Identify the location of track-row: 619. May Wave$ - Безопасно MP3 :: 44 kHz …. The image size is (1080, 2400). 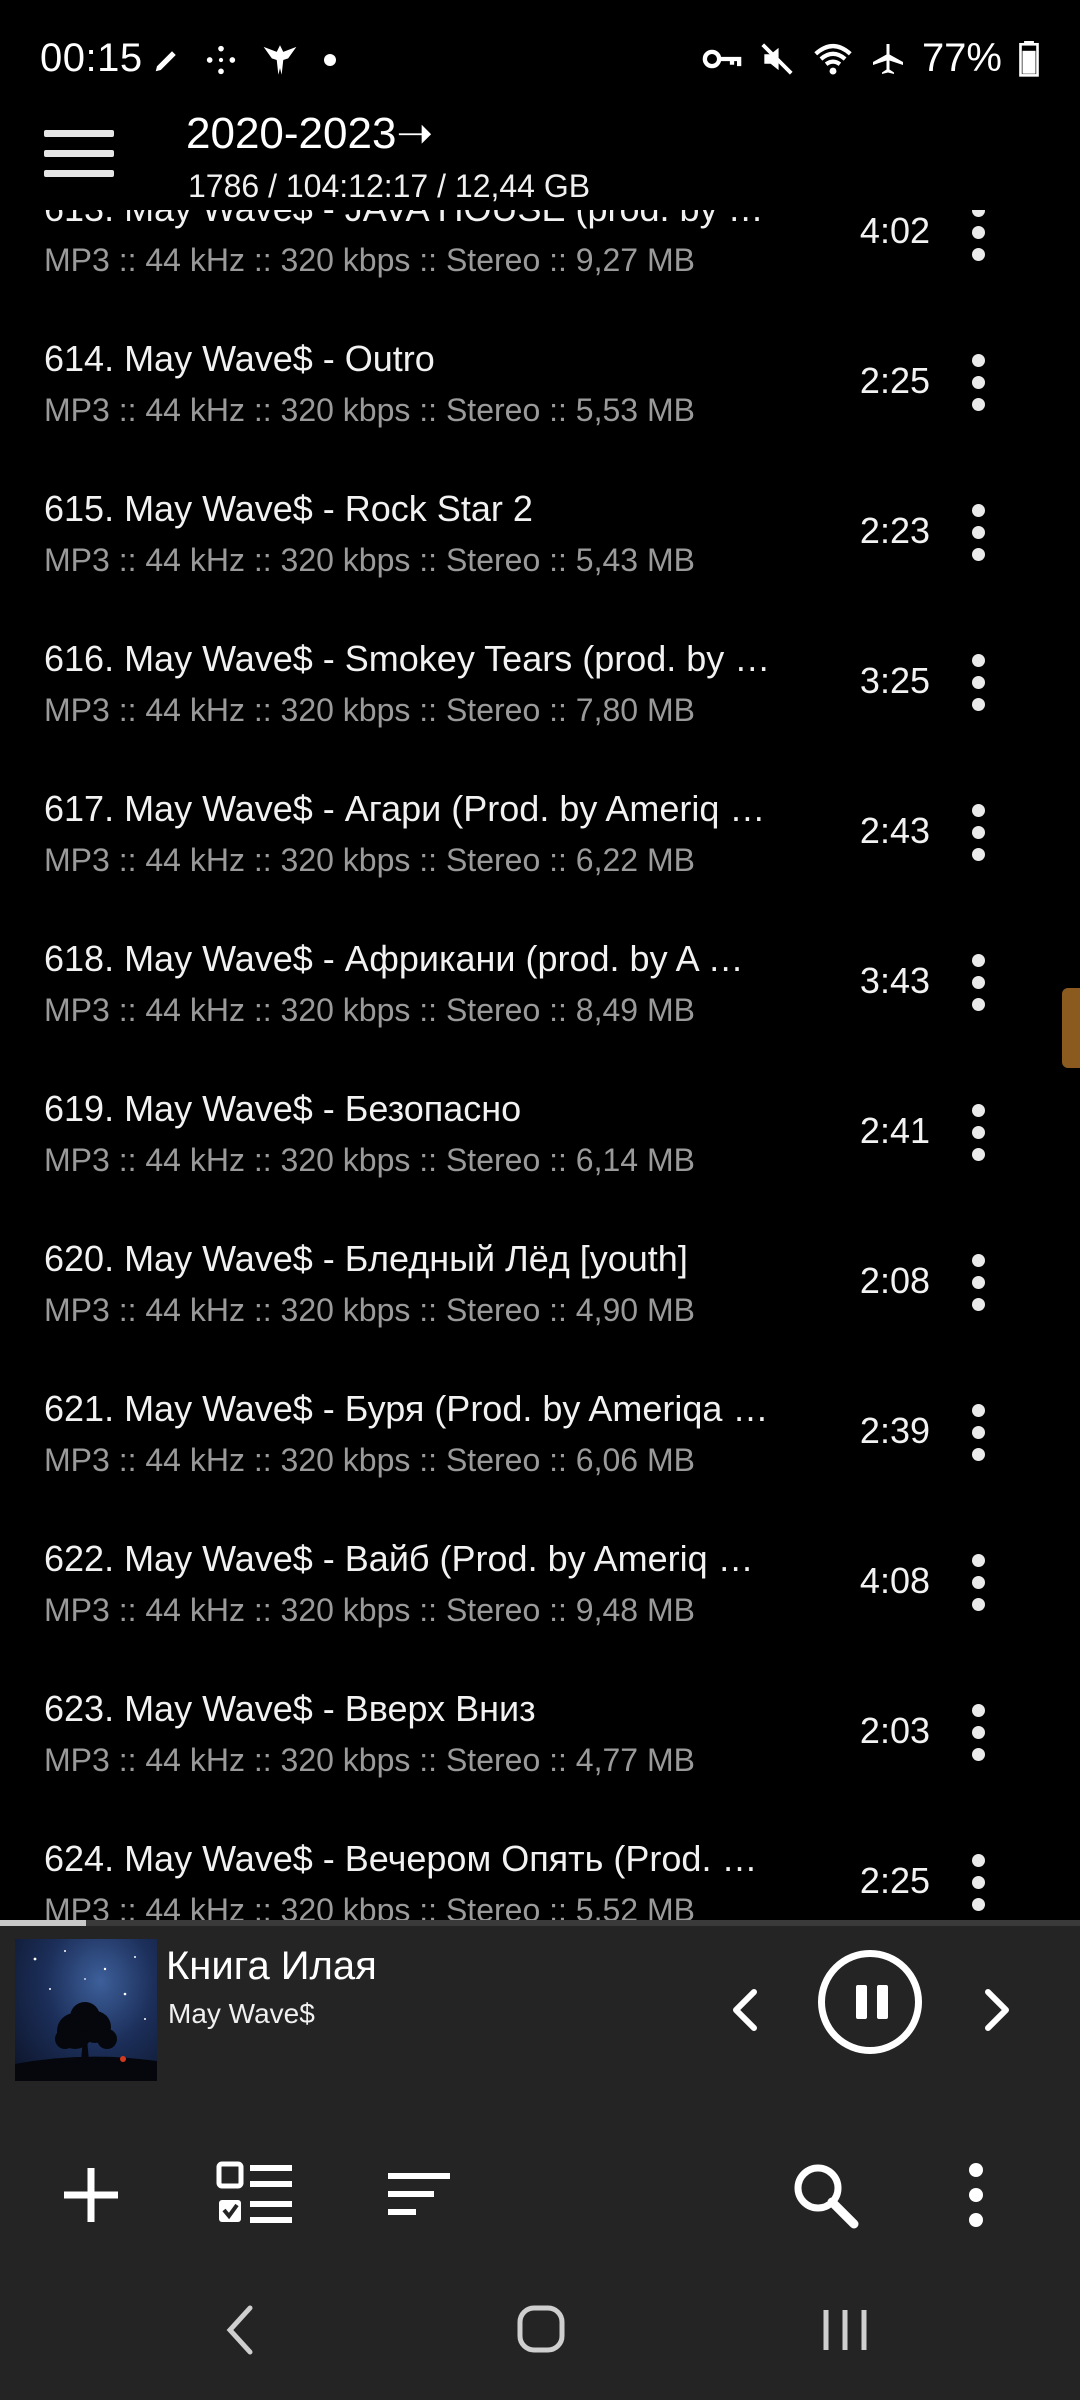
(540, 1125).